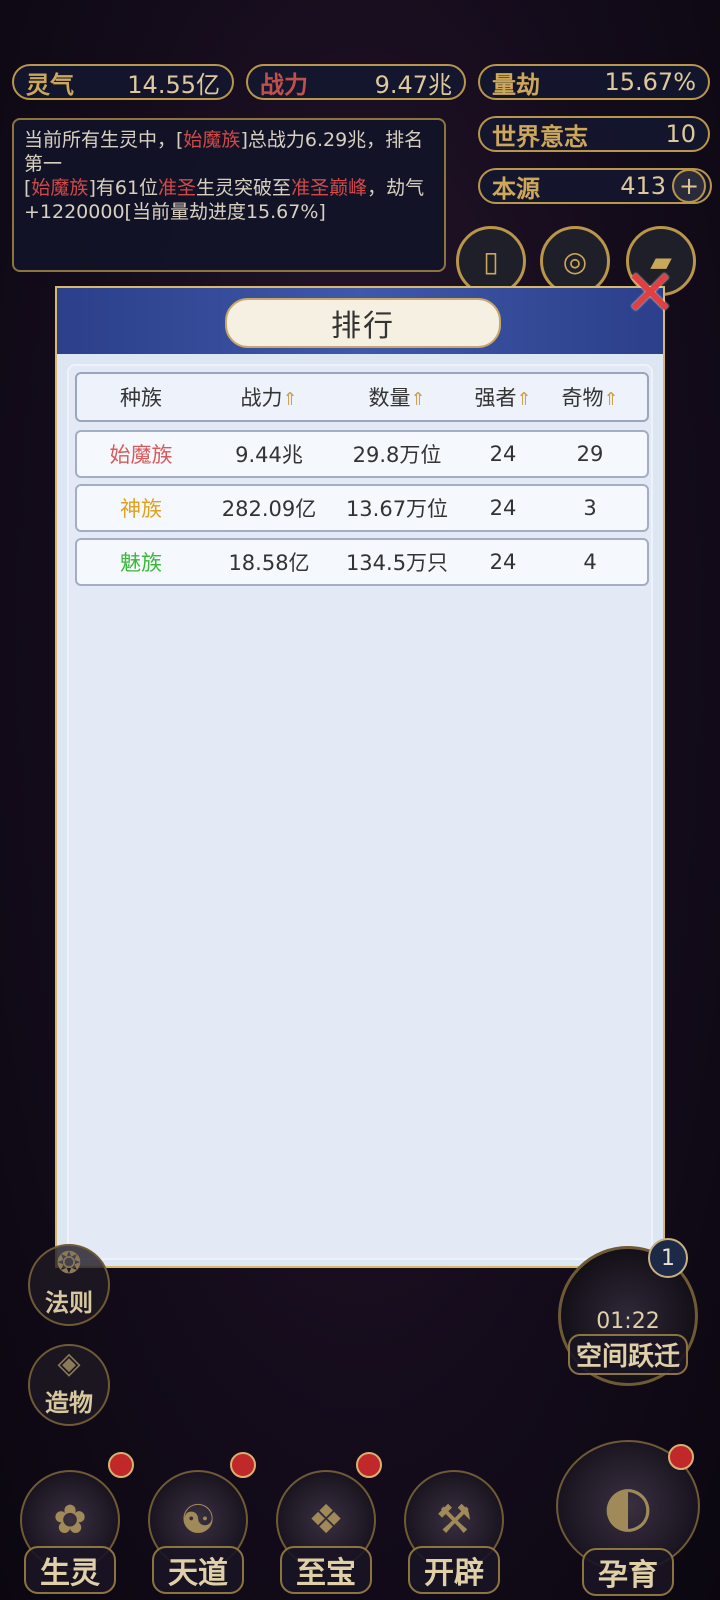 The image size is (720, 1600). I want to click on zhanli-value: 9.47兆, so click(413, 84).